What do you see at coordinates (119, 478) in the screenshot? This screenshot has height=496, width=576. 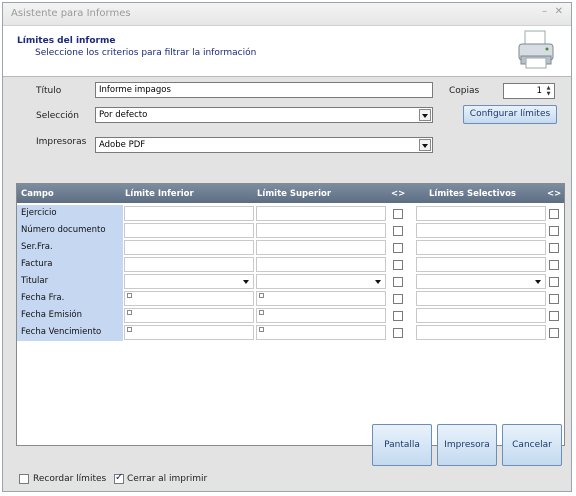 I see `cerrar-al-imprimir-checkbox` at bounding box center [119, 478].